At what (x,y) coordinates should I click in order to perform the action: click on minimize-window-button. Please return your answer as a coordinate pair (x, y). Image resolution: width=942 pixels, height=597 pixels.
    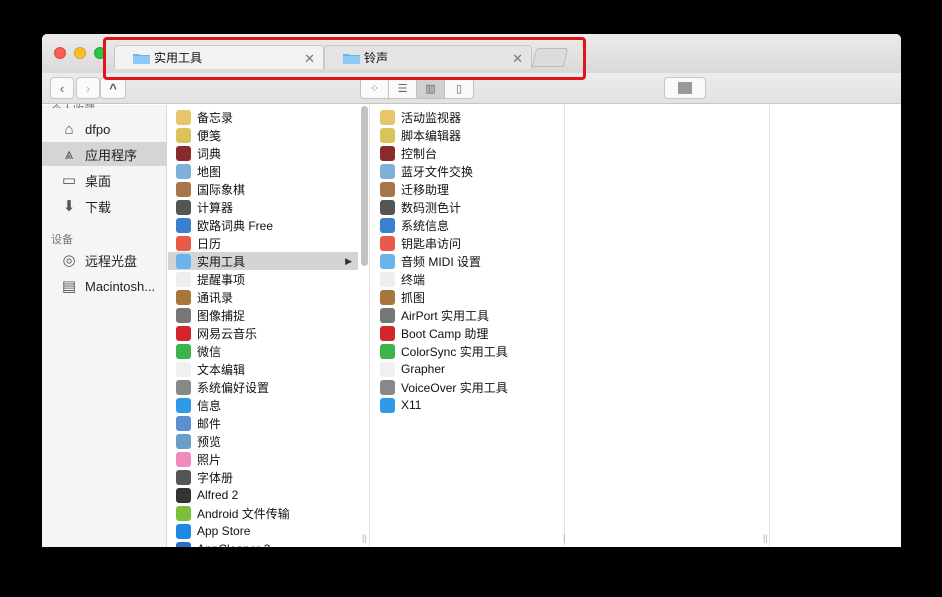
    Looking at the image, I should click on (80, 53).